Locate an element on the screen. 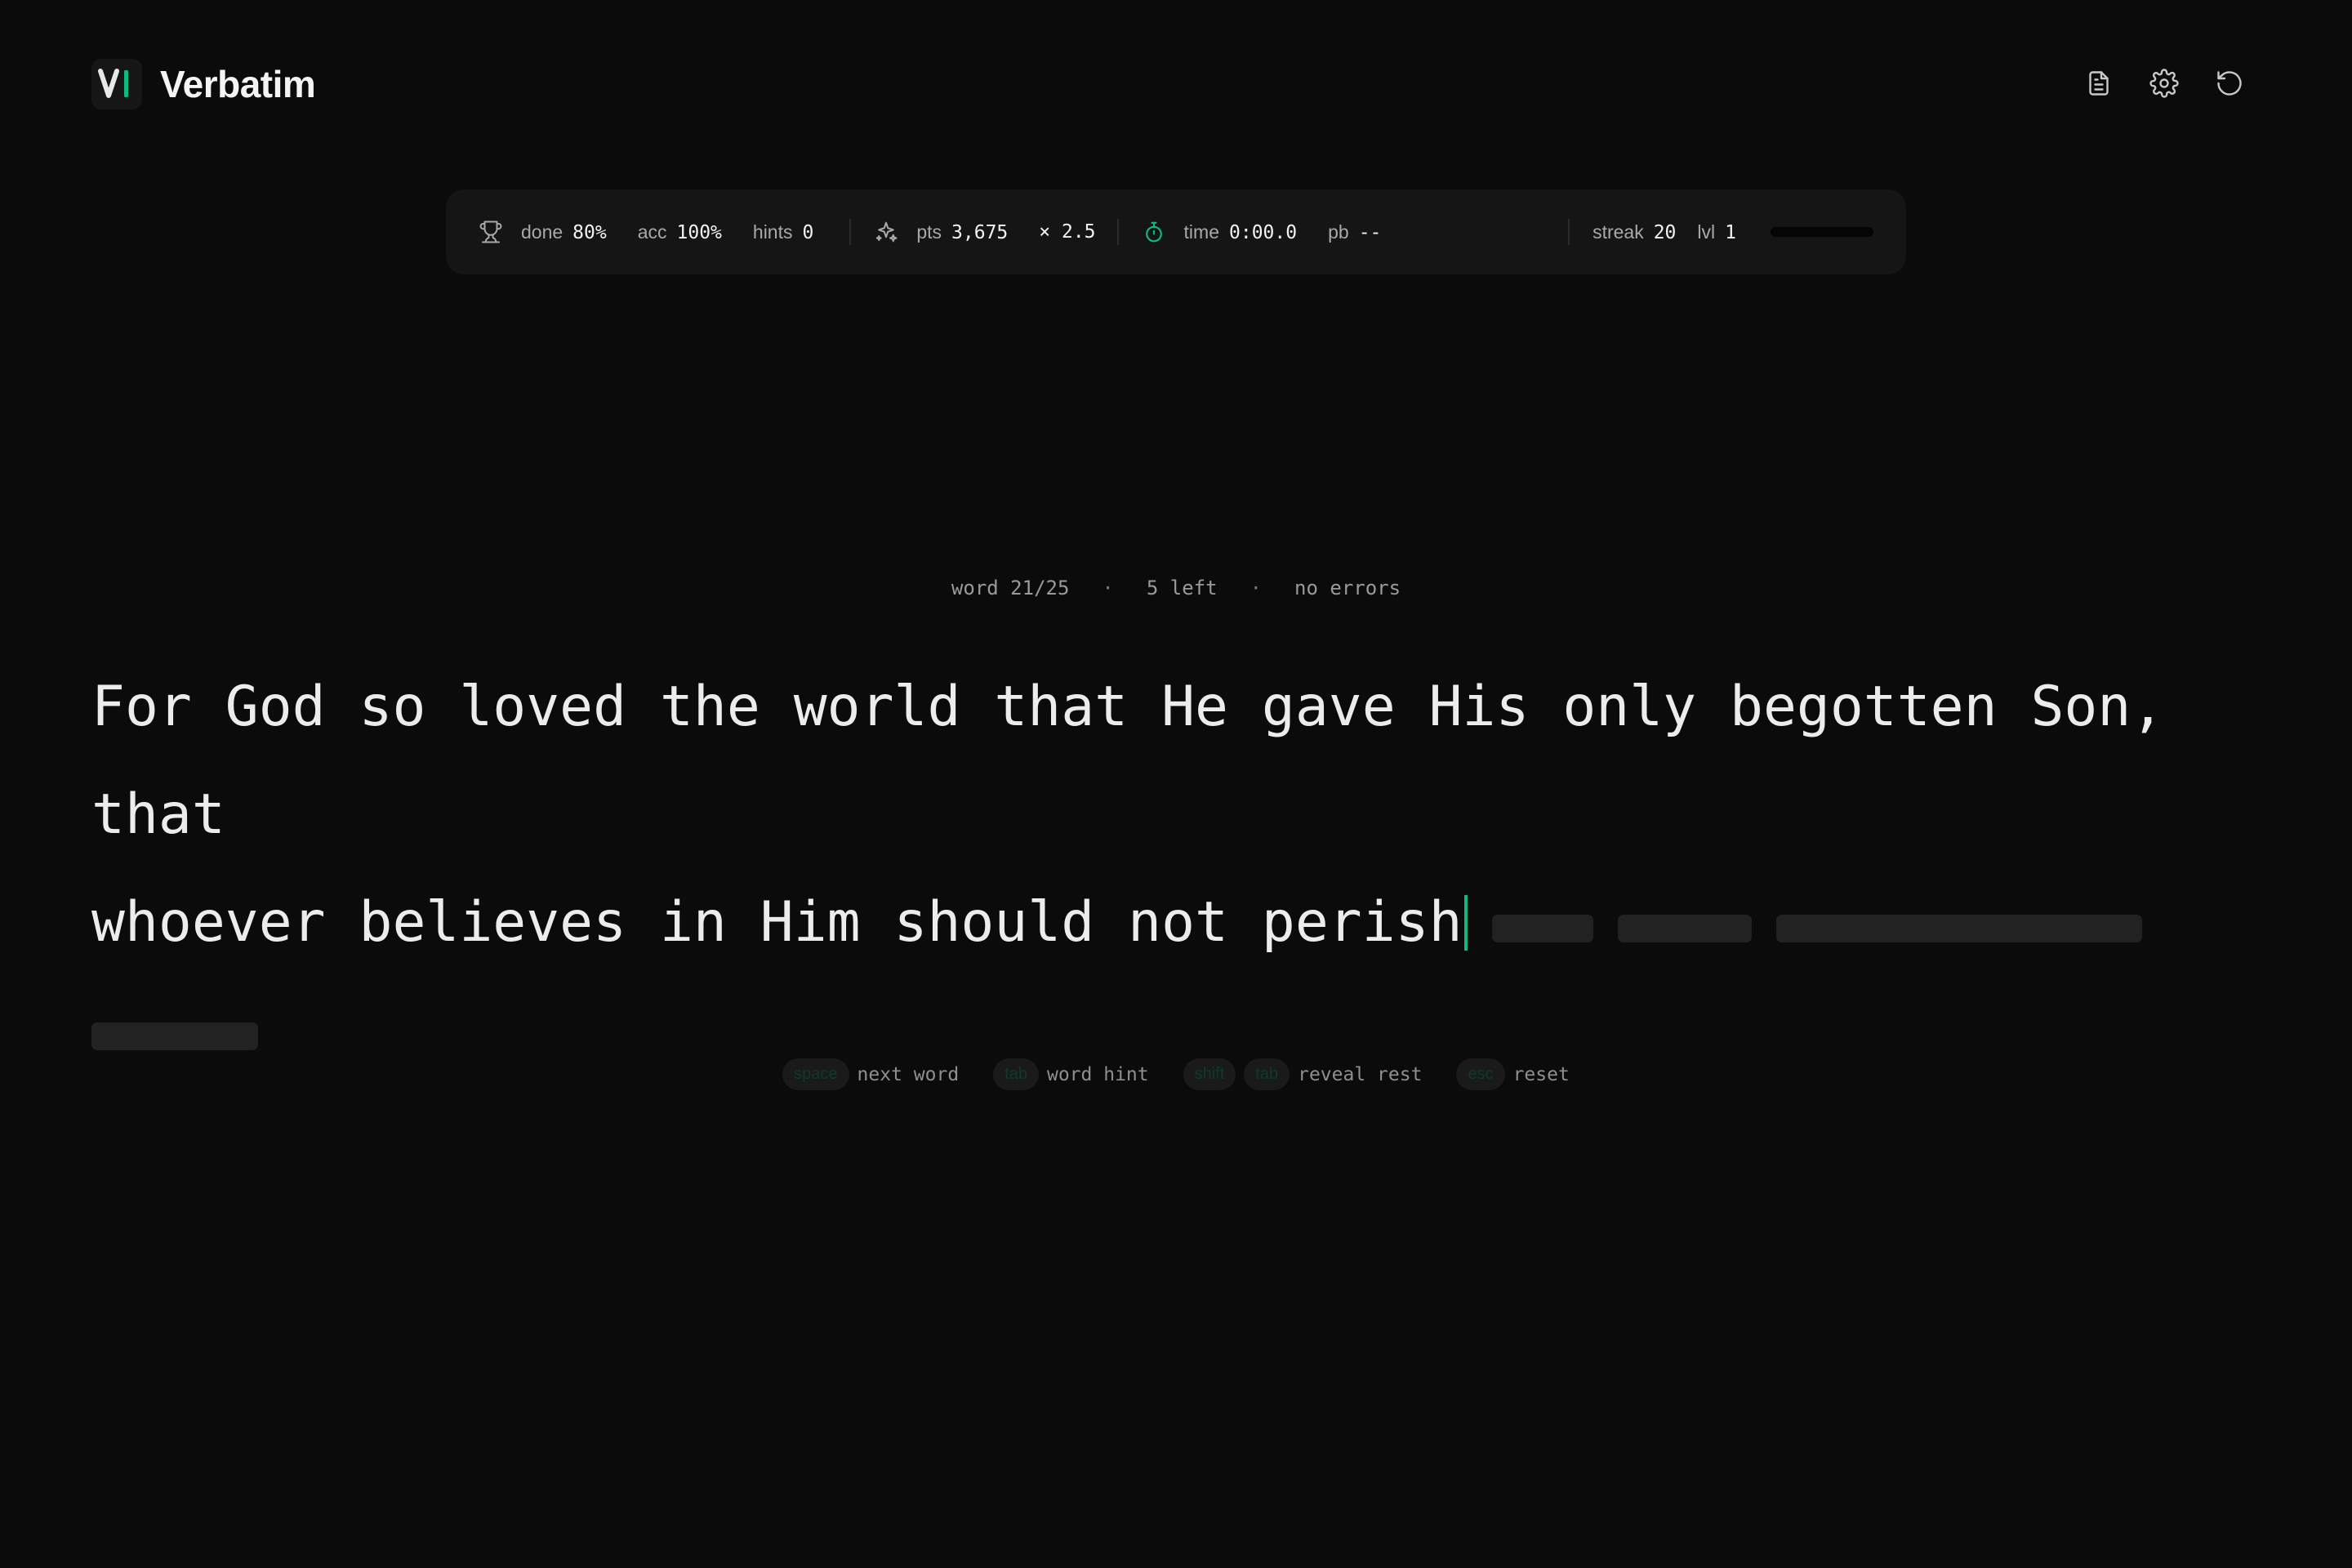 The width and height of the screenshot is (2352, 1568). stat-streak: streak 20 is located at coordinates (1634, 232).